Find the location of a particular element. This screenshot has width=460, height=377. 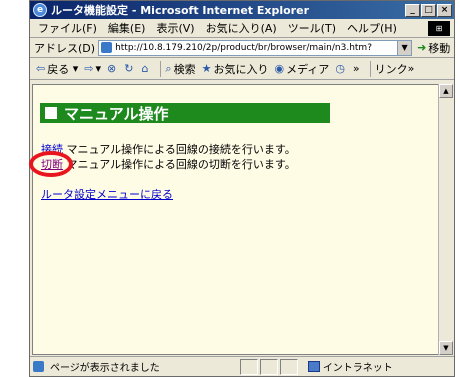

favorites-icon: ★ is located at coordinates (206, 68).